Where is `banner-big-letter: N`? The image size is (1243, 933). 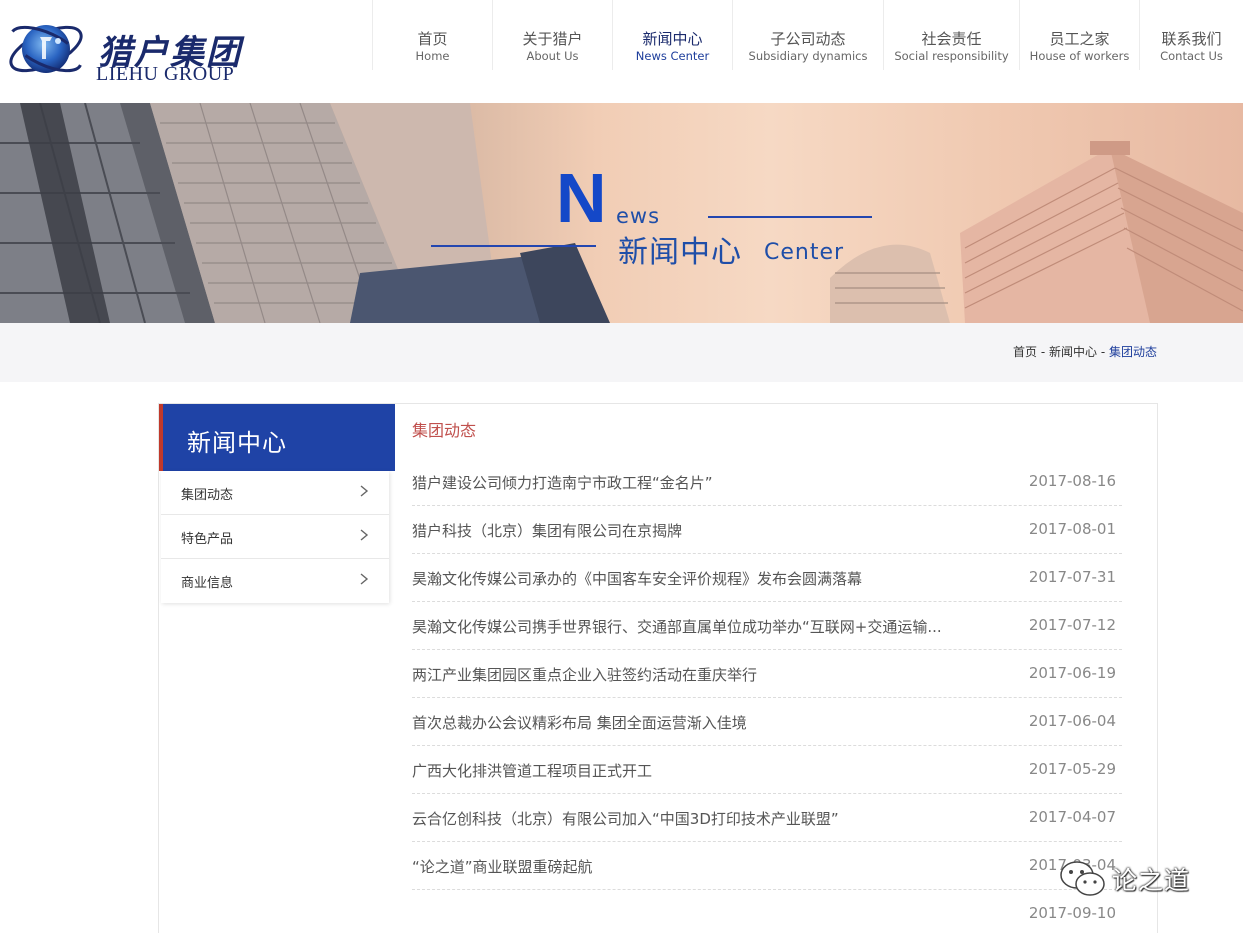
banner-big-letter: N is located at coordinates (581, 198).